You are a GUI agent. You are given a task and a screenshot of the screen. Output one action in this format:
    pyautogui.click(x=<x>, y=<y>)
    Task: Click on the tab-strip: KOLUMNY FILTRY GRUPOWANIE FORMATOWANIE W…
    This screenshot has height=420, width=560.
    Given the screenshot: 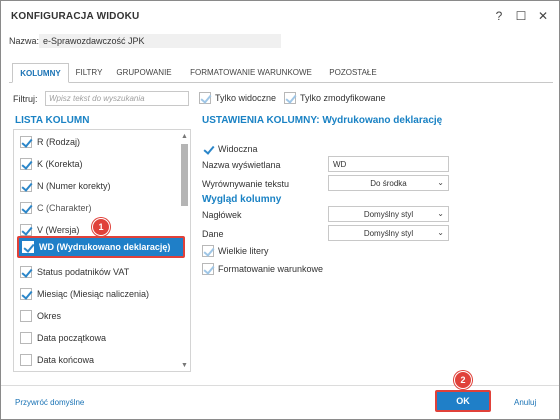 What is the action you would take?
    pyautogui.click(x=281, y=73)
    